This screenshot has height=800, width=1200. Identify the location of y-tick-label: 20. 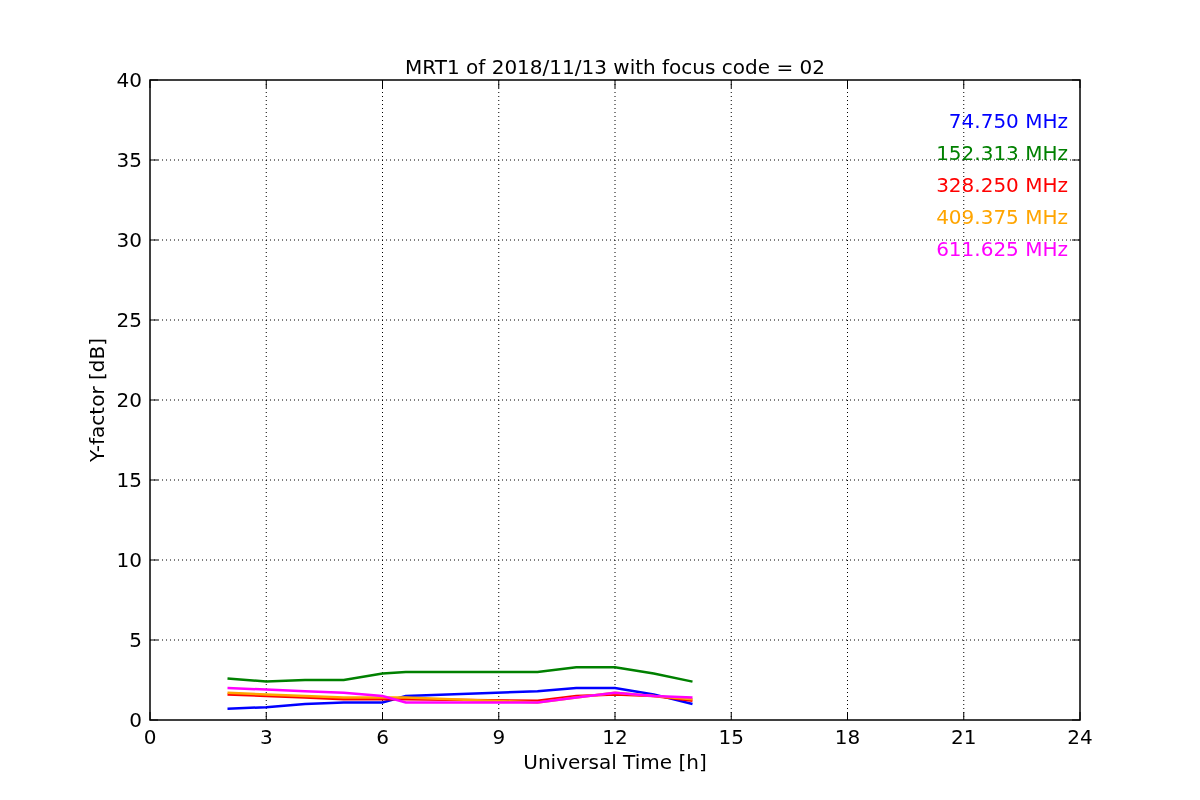
(129, 400).